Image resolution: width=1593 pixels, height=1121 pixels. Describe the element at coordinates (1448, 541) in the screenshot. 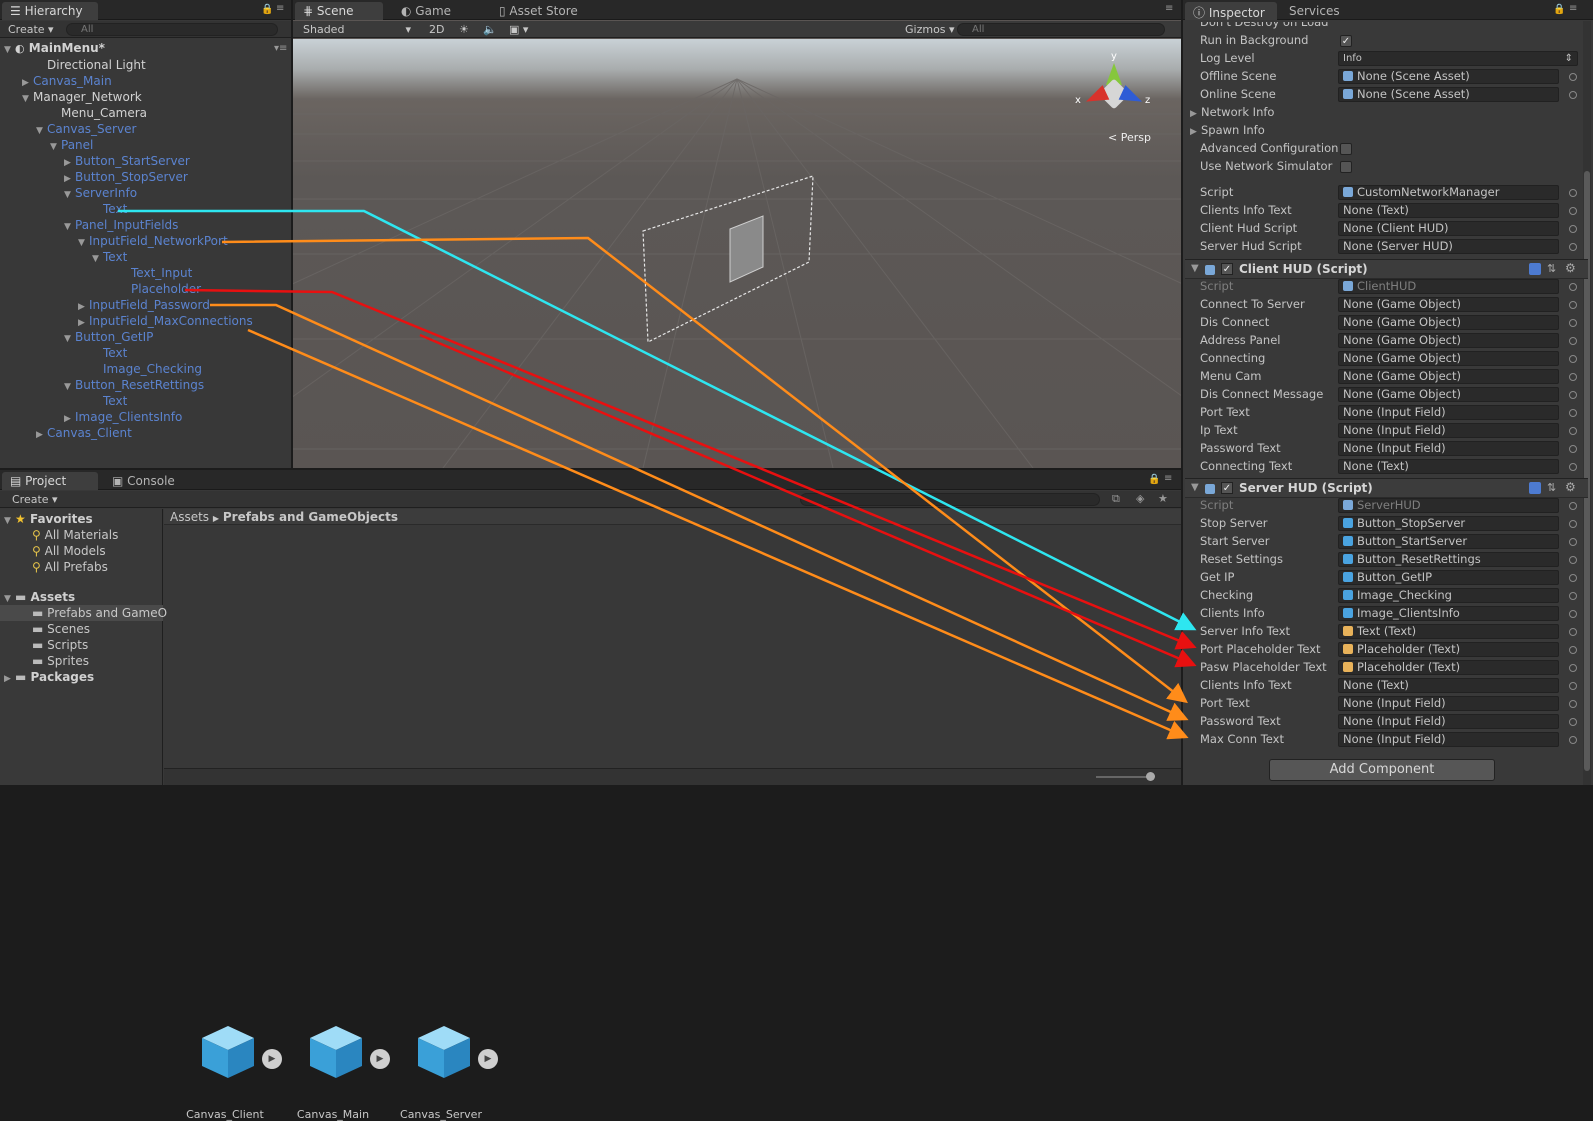

I see `object-field: Button_StartServer` at that location.